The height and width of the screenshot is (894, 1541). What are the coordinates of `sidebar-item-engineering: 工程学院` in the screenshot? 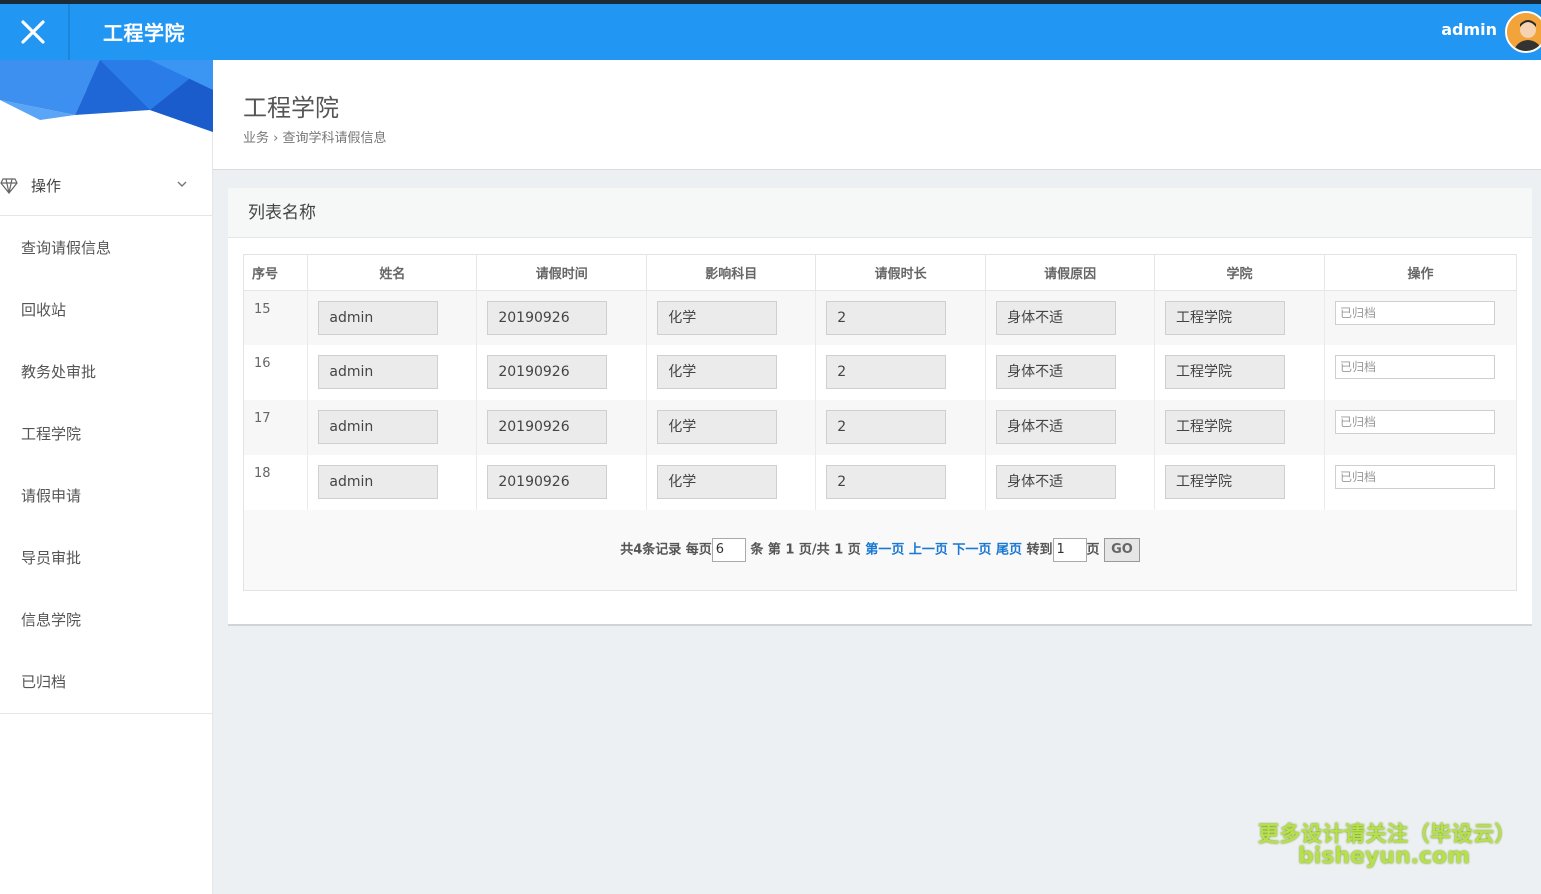 It's located at (106, 434).